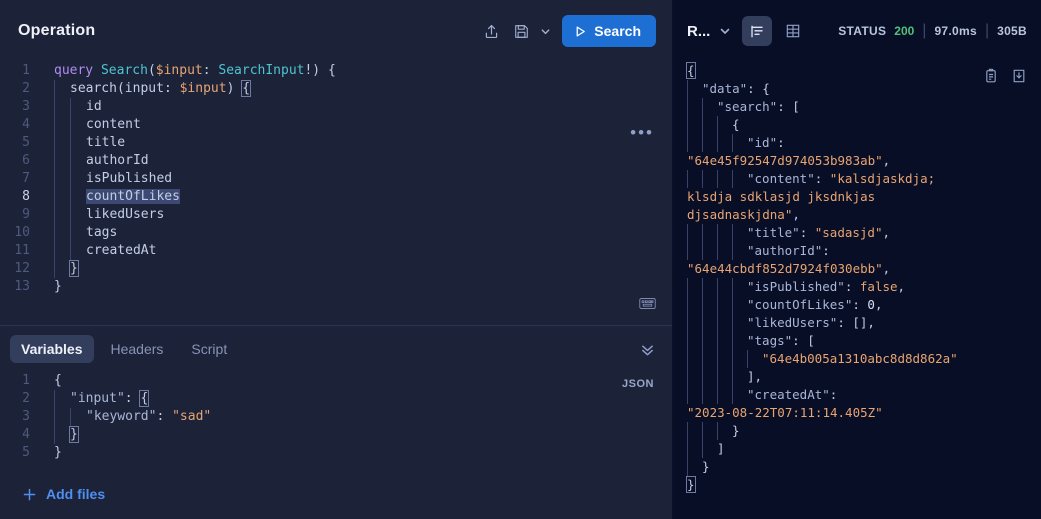  I want to click on code-token: "keyword", so click(121, 416).